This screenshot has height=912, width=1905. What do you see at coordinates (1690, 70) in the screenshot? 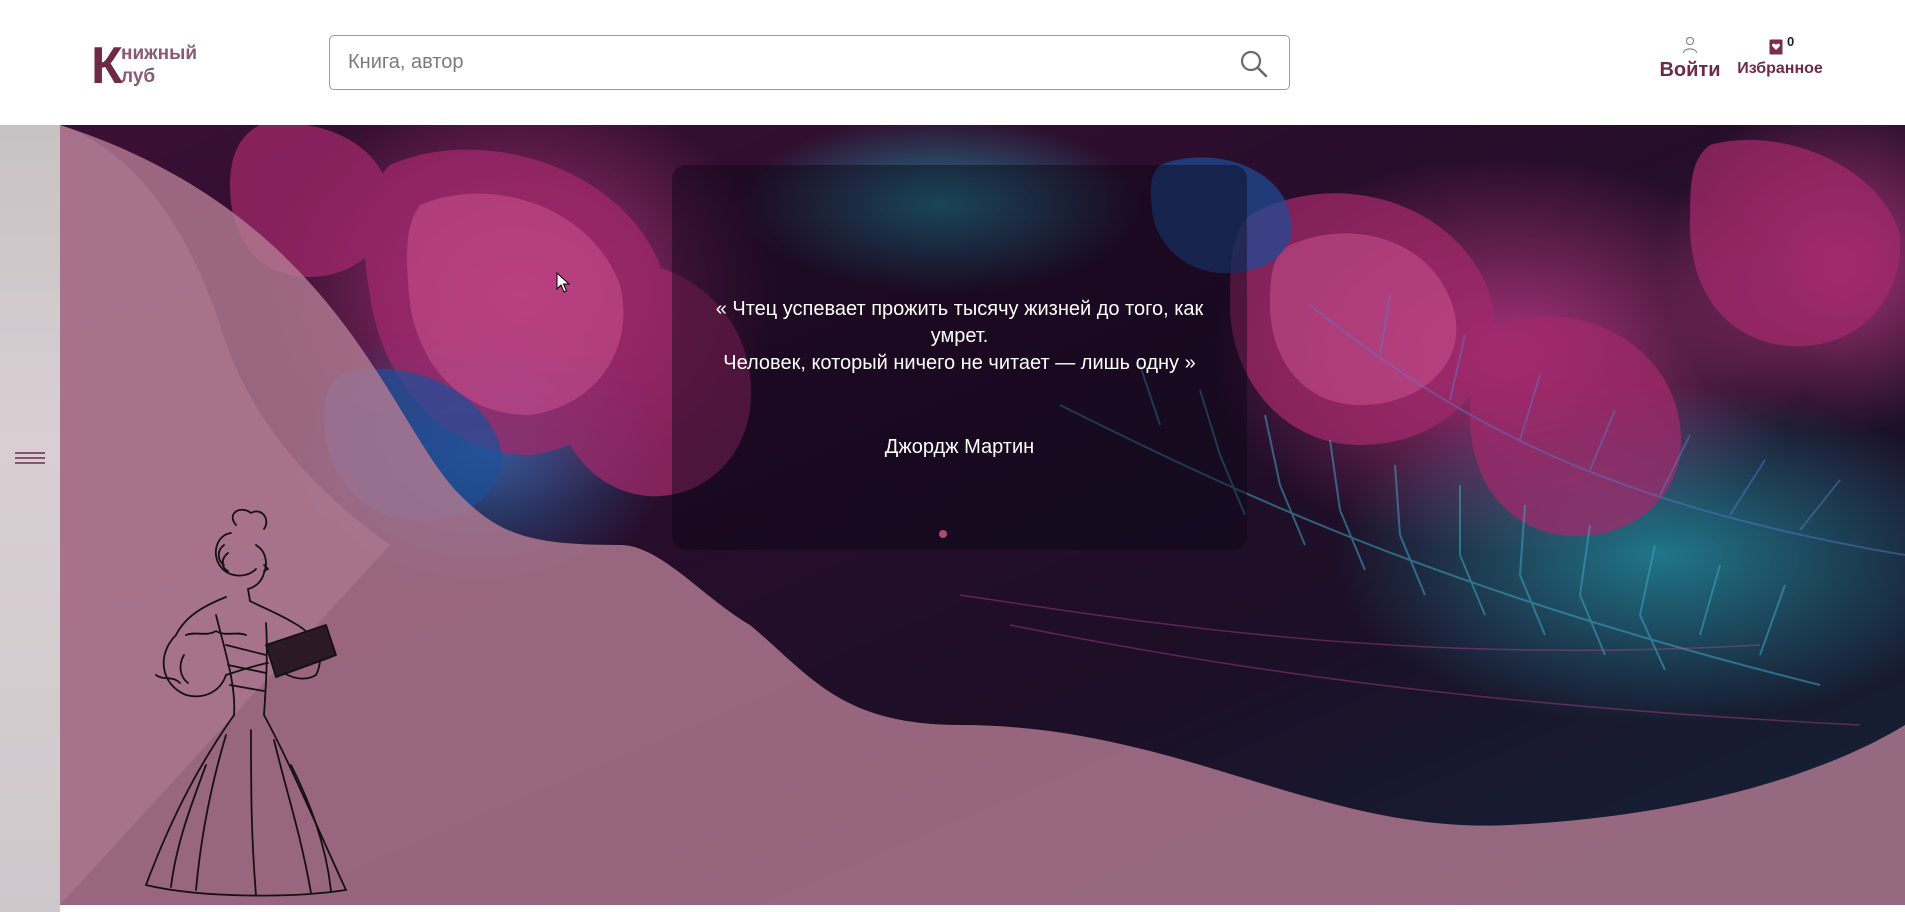
I see `login-label: Войти` at bounding box center [1690, 70].